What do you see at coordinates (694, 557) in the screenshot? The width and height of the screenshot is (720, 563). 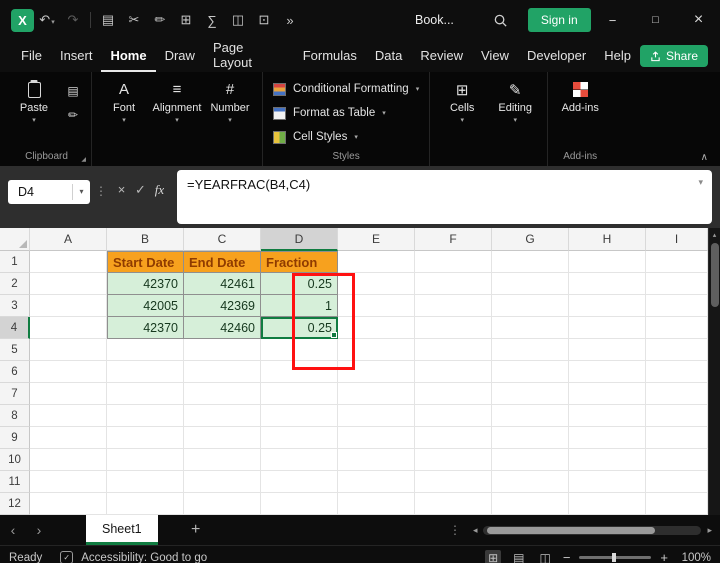 I see `zoom-level: 100%` at bounding box center [694, 557].